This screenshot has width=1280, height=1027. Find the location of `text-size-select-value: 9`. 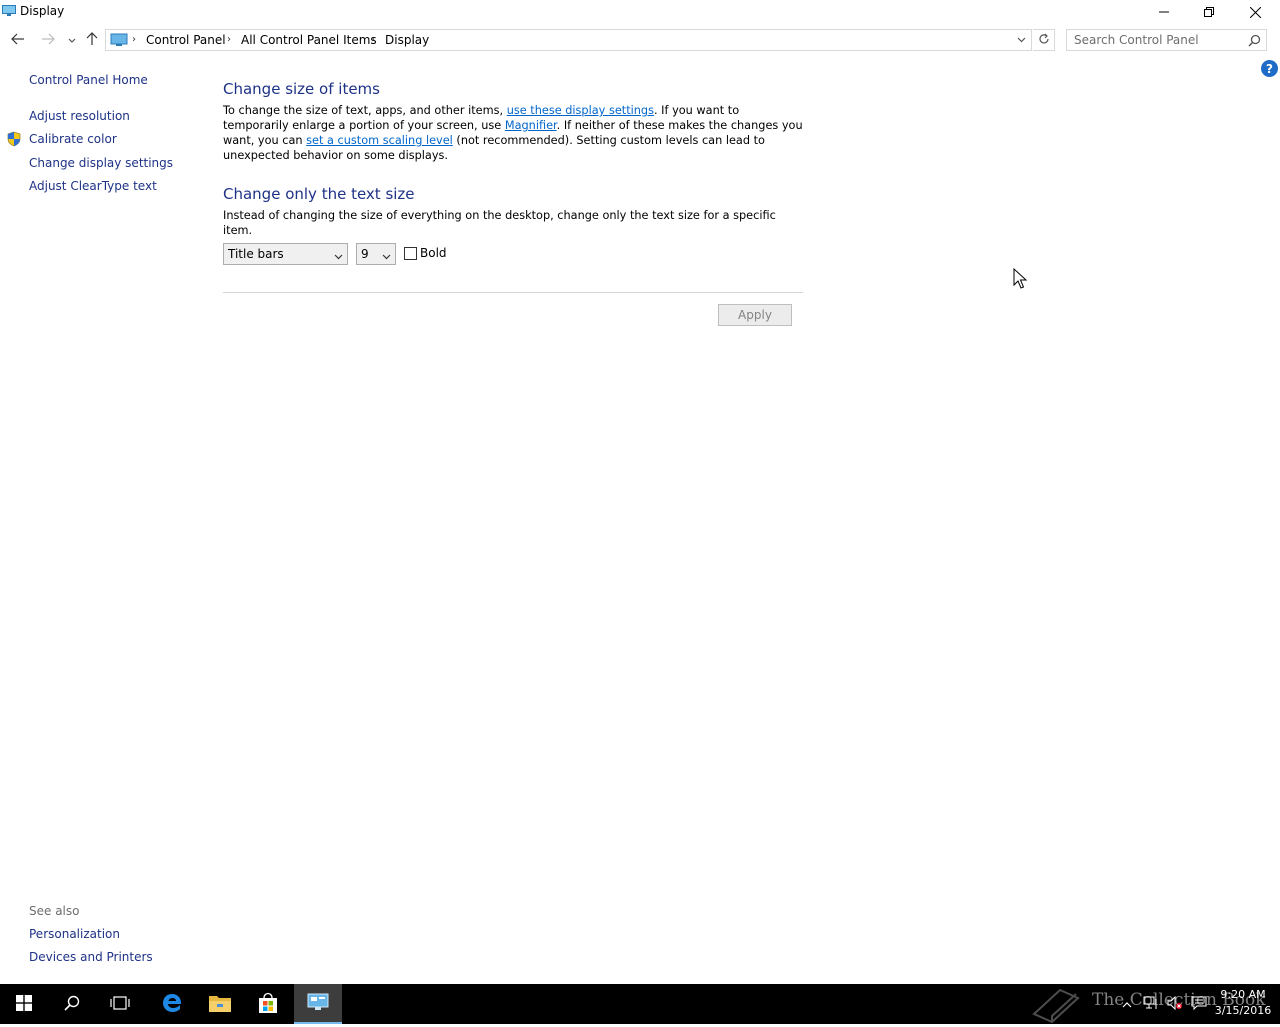

text-size-select-value: 9 is located at coordinates (365, 254).